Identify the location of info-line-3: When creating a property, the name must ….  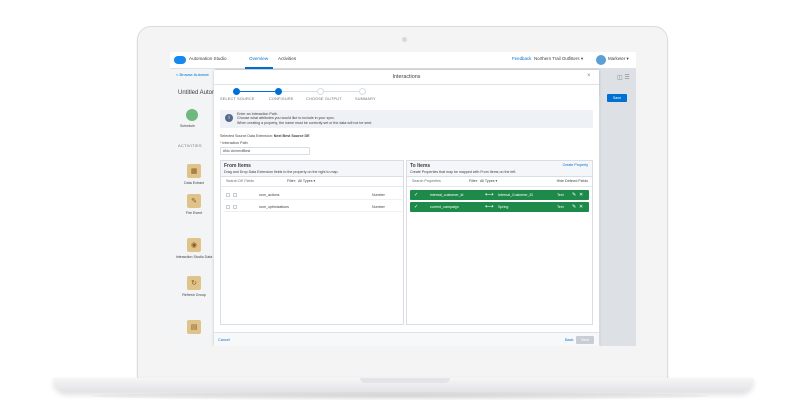
(305, 122).